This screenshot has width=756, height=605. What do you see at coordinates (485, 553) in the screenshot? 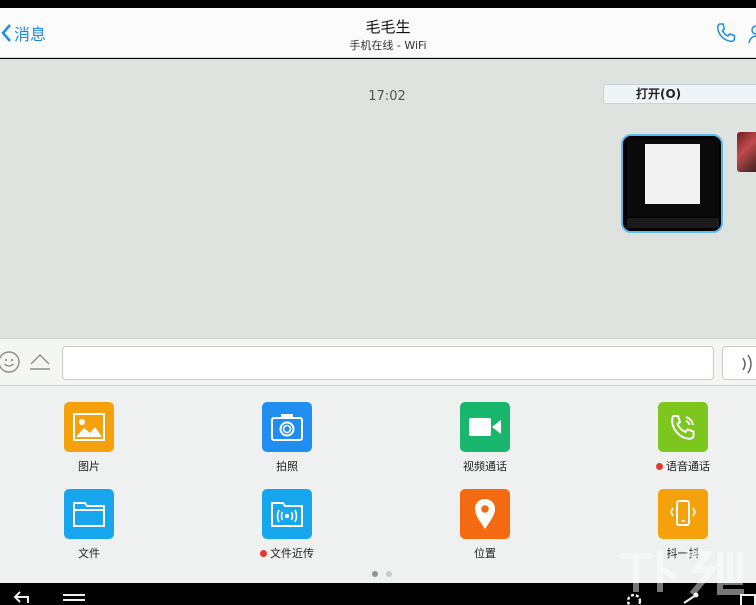
I see `tile-label: 位置` at bounding box center [485, 553].